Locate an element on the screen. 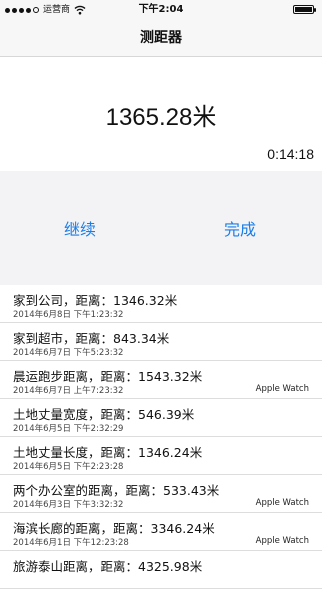  continue-button: 继续 is located at coordinates (80, 228).